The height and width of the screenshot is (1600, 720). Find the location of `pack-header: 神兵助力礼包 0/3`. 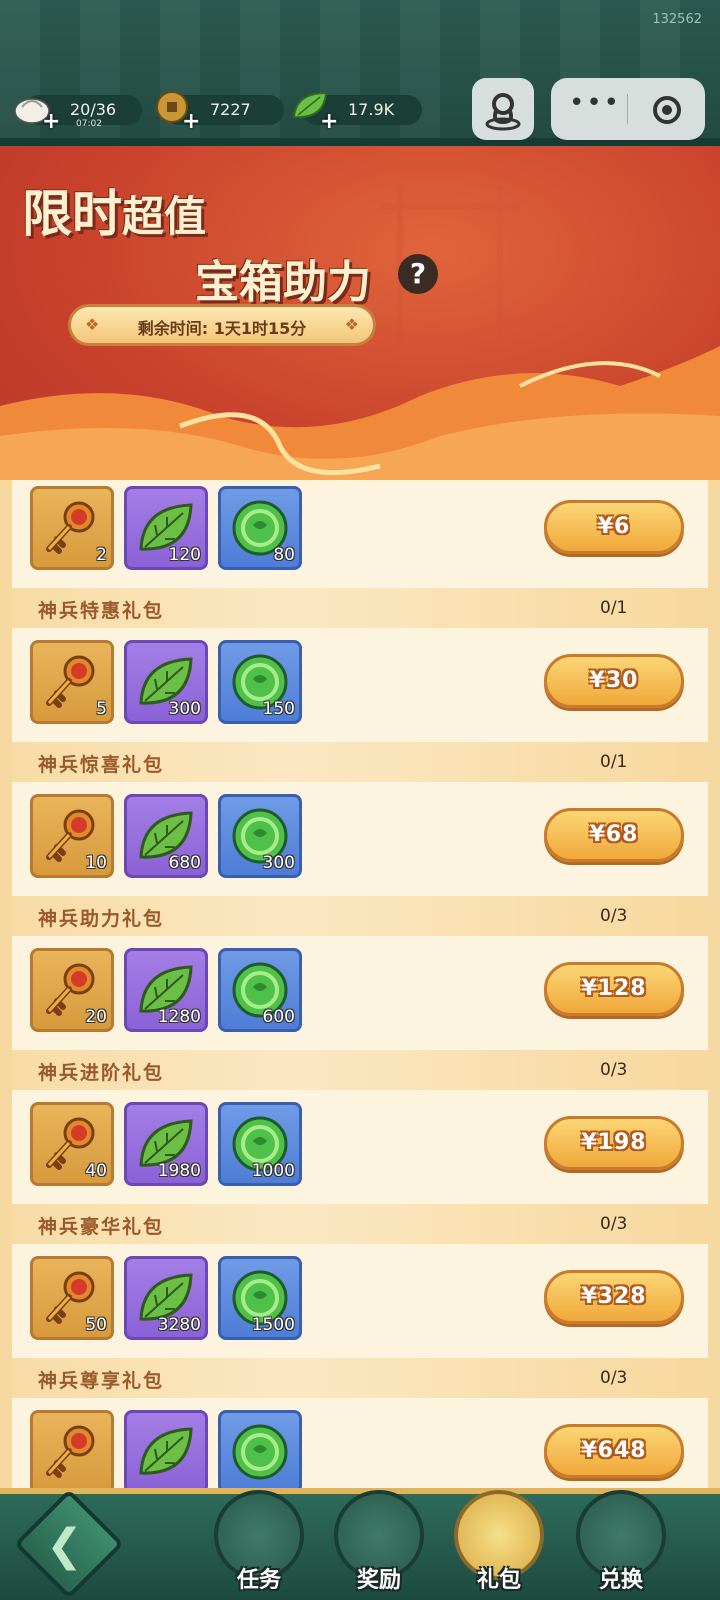

pack-header: 神兵助力礼包 0/3 is located at coordinates (360, 916).